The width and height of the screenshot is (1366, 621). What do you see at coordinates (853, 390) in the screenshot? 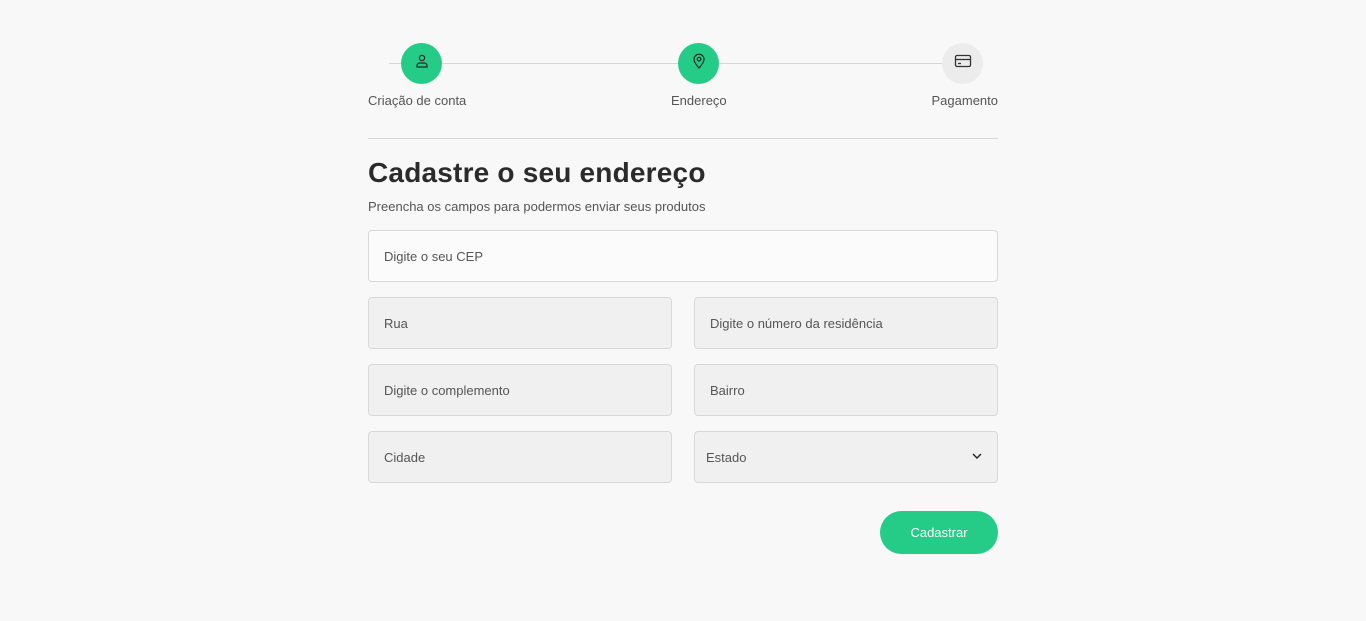
I see `neighborhood-input` at bounding box center [853, 390].